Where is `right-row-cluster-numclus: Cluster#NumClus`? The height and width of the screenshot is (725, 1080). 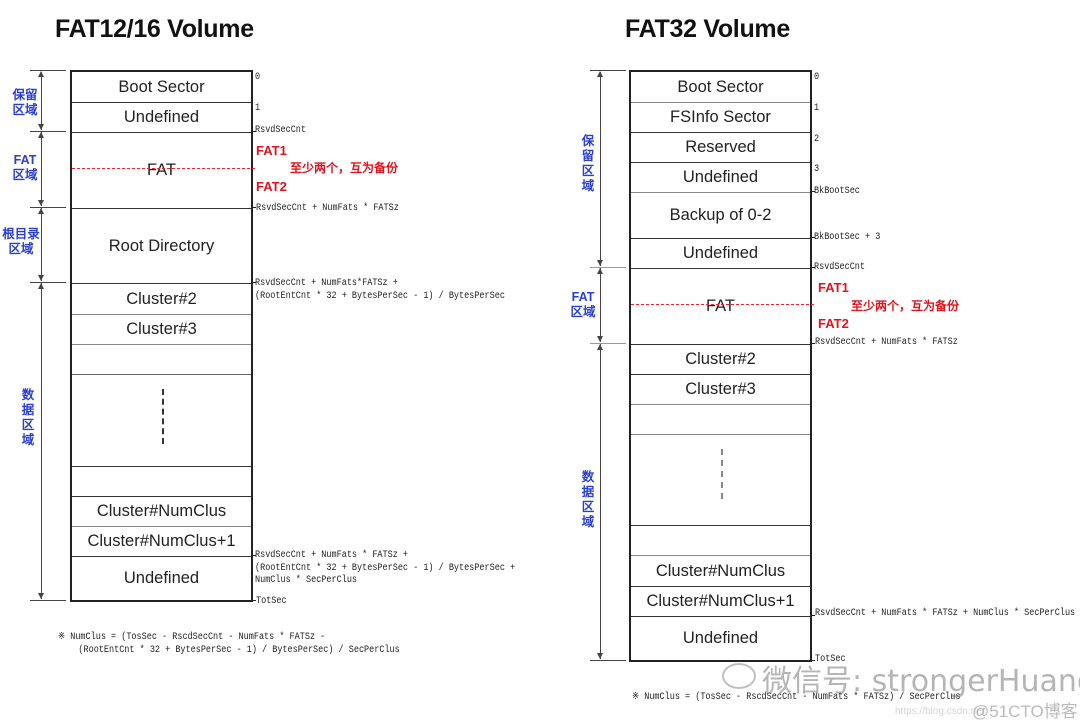
right-row-cluster-numclus: Cluster#NumClus is located at coordinates (720, 570).